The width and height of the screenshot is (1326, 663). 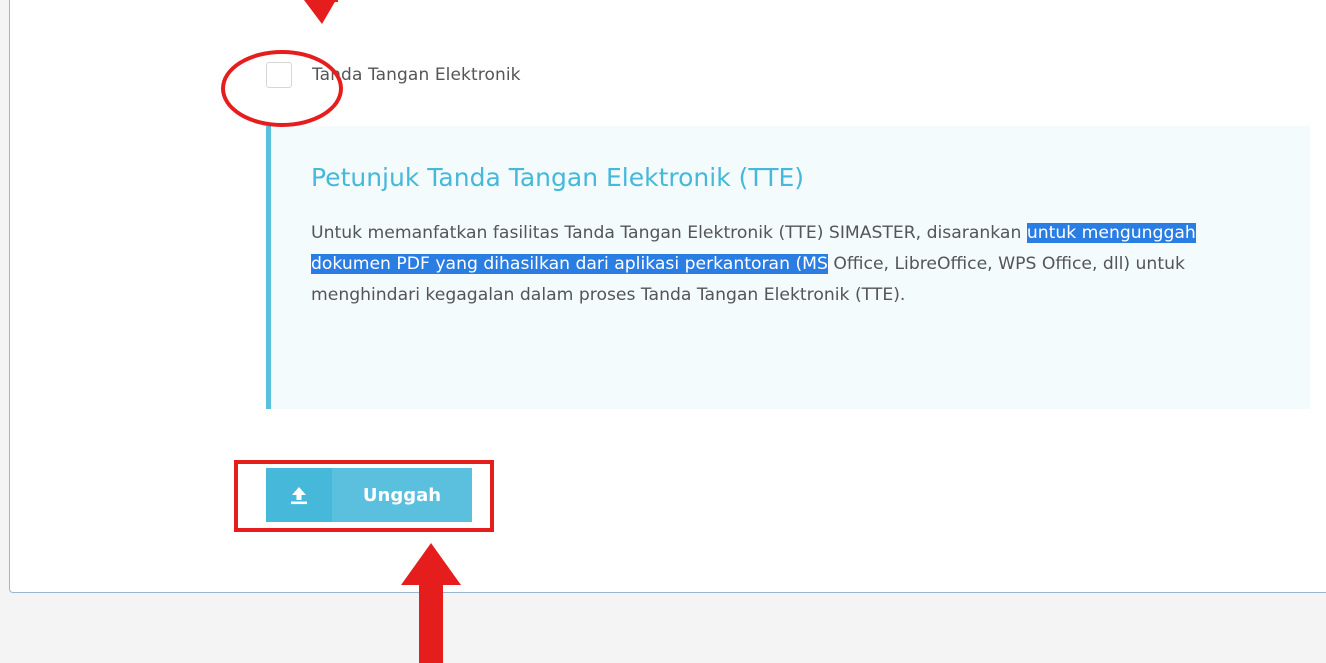 I want to click on annotation-rectangle, so click(x=364, y=496).